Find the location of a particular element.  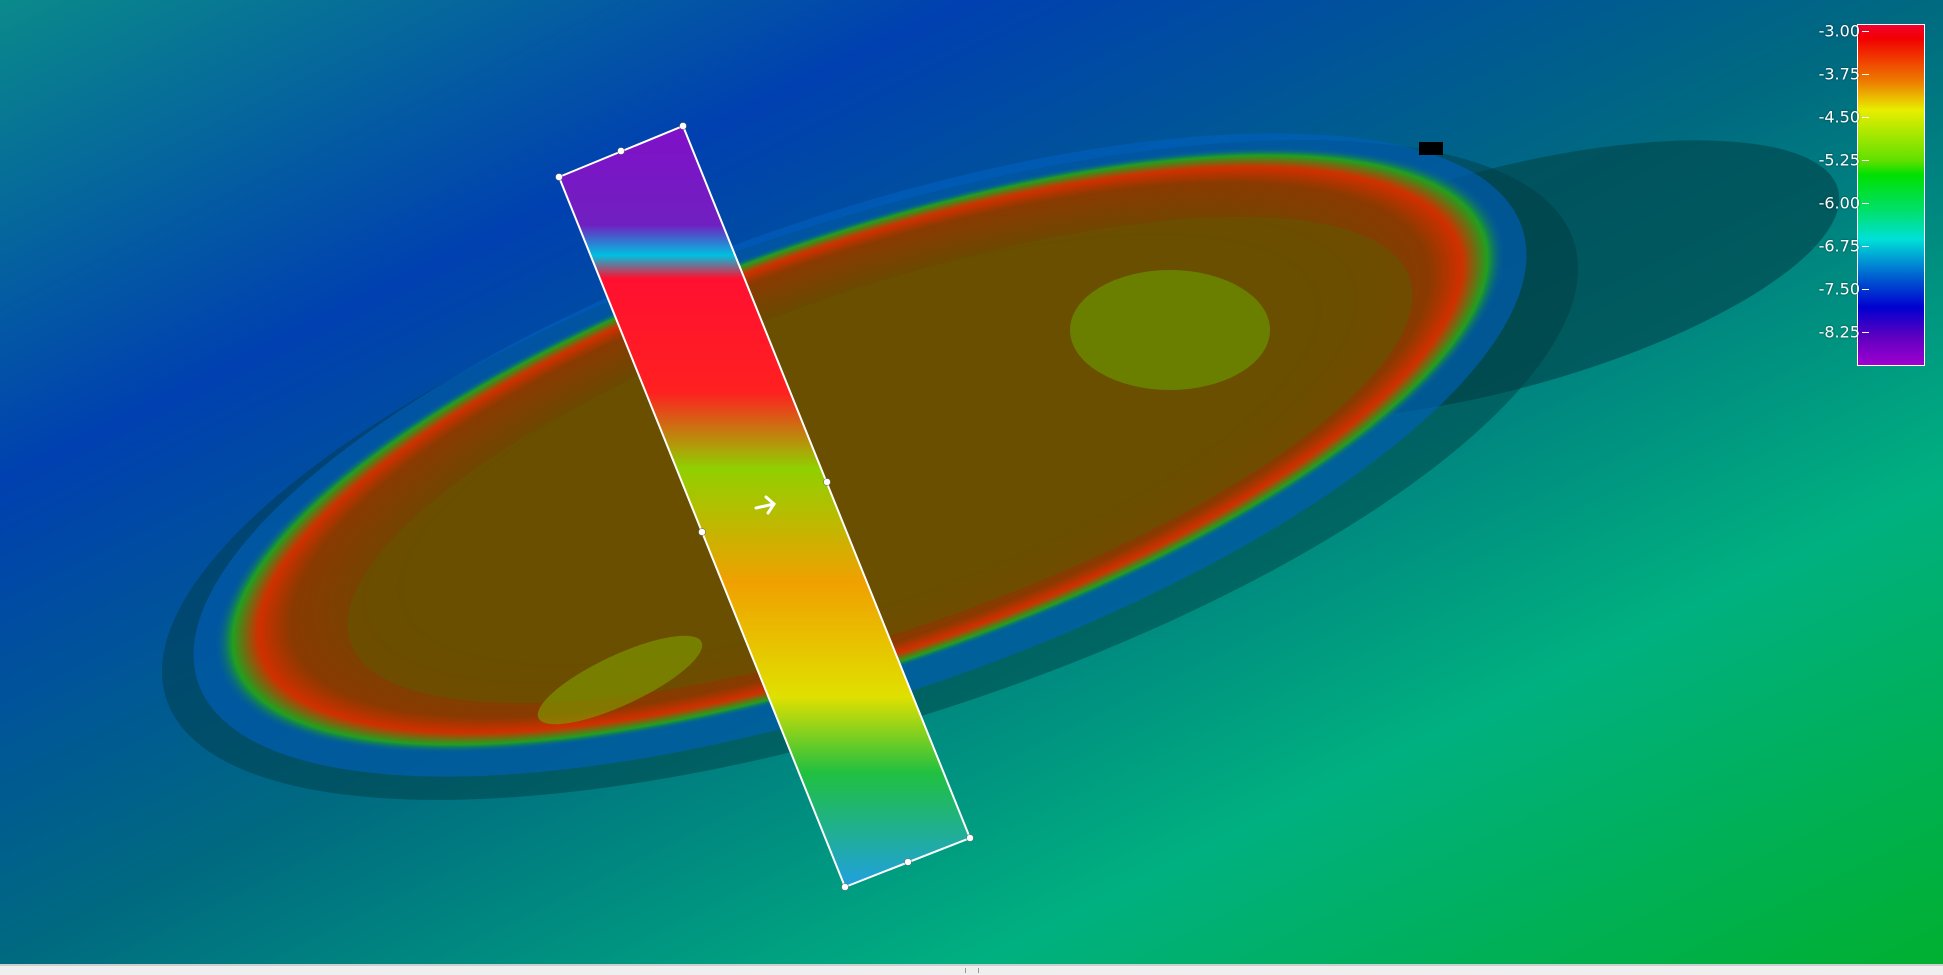

scale-tick-label: -4.50 is located at coordinates (1839, 117).